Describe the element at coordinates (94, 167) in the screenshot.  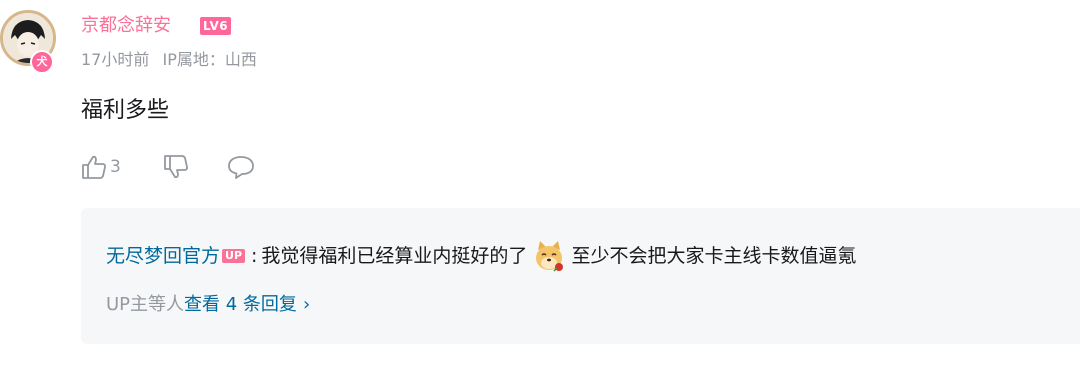
I see `thumbs-up-icon` at that location.